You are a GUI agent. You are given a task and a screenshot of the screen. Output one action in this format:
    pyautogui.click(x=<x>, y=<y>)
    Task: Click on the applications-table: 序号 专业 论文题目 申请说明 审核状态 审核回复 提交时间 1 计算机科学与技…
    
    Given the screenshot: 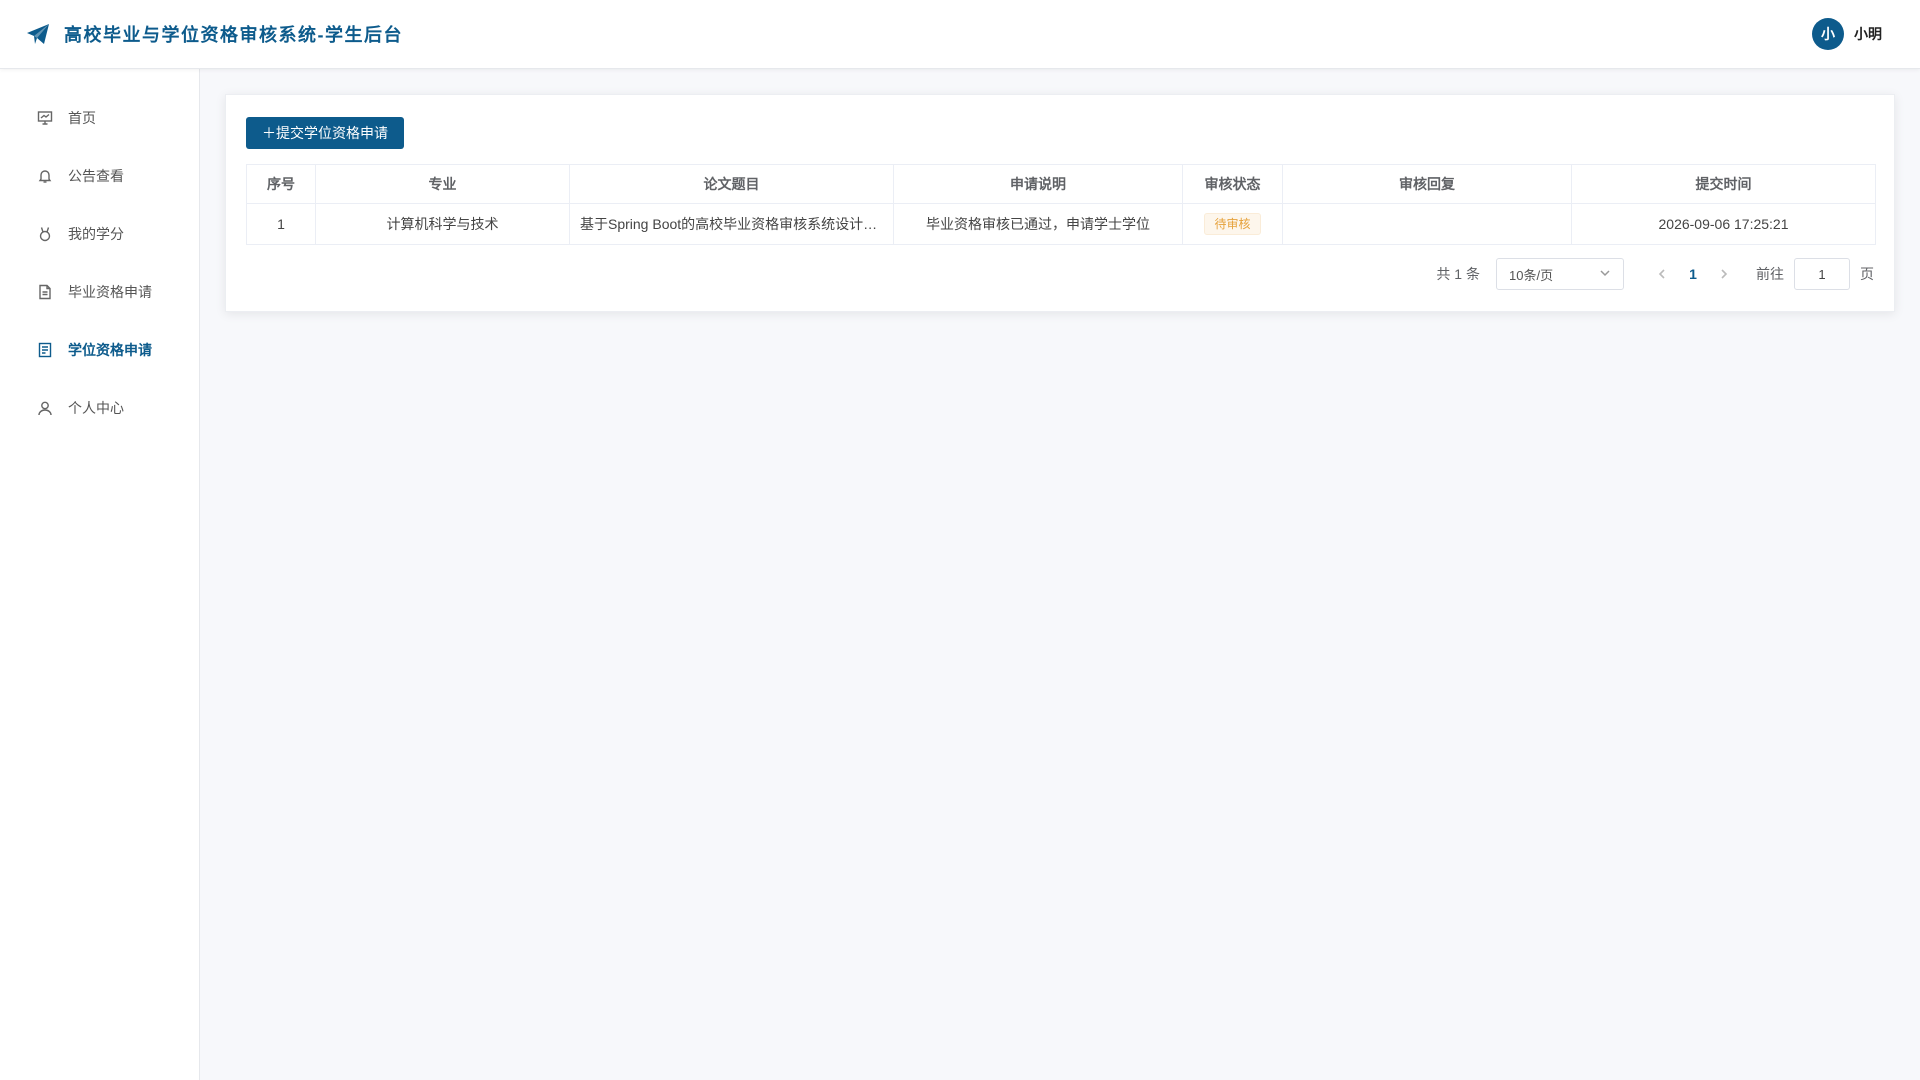 What is the action you would take?
    pyautogui.click(x=1061, y=204)
    